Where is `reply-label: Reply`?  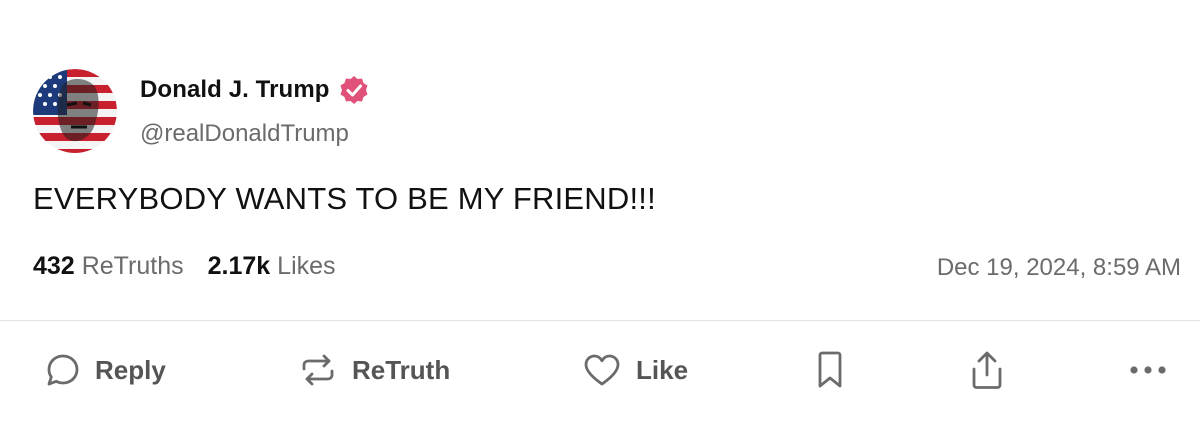
reply-label: Reply is located at coordinates (130, 369).